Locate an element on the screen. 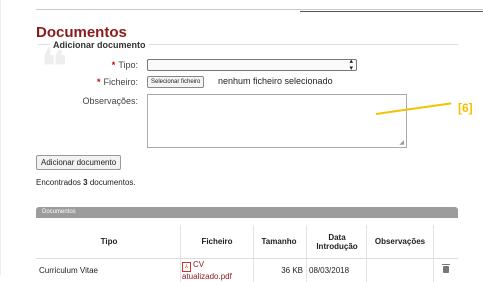 This screenshot has height=282, width=483. header-tipo: Tipo is located at coordinates (108, 242).